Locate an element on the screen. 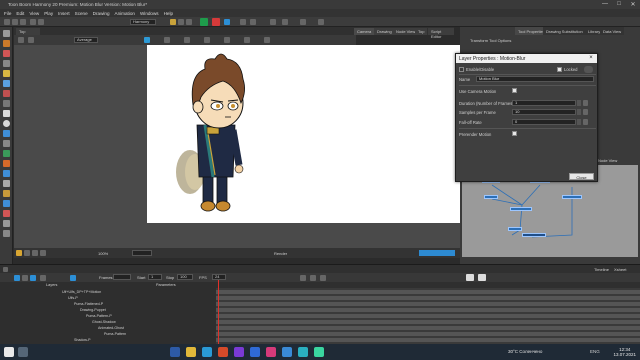  fps-field: 24 is located at coordinates (219, 277).